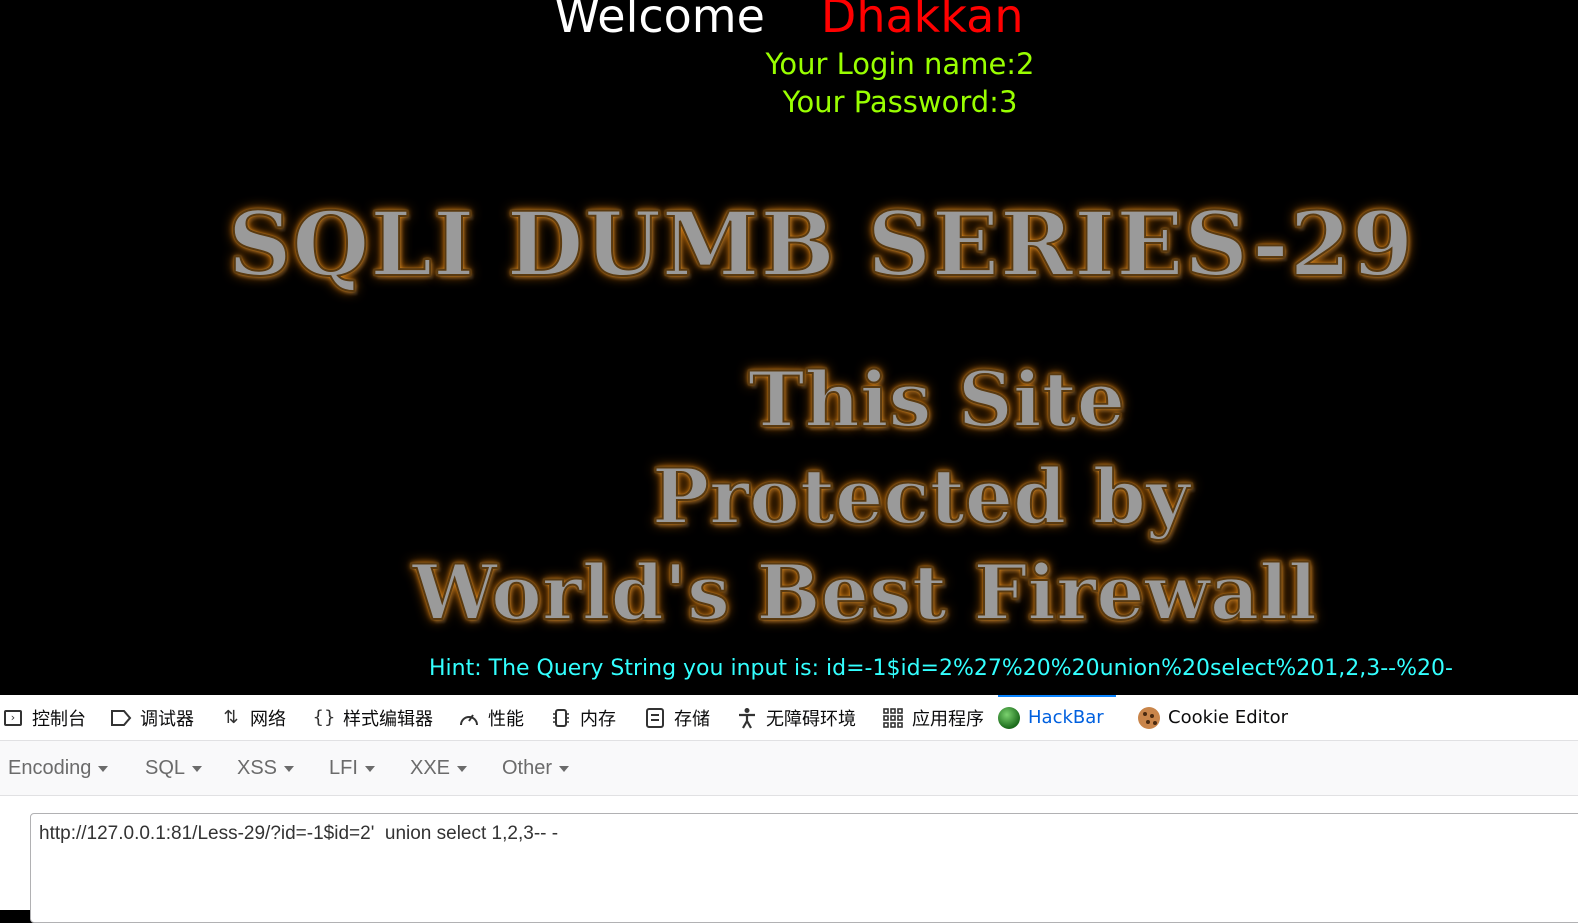  Describe the element at coordinates (13, 718) in the screenshot. I see `console-icon: ›` at that location.